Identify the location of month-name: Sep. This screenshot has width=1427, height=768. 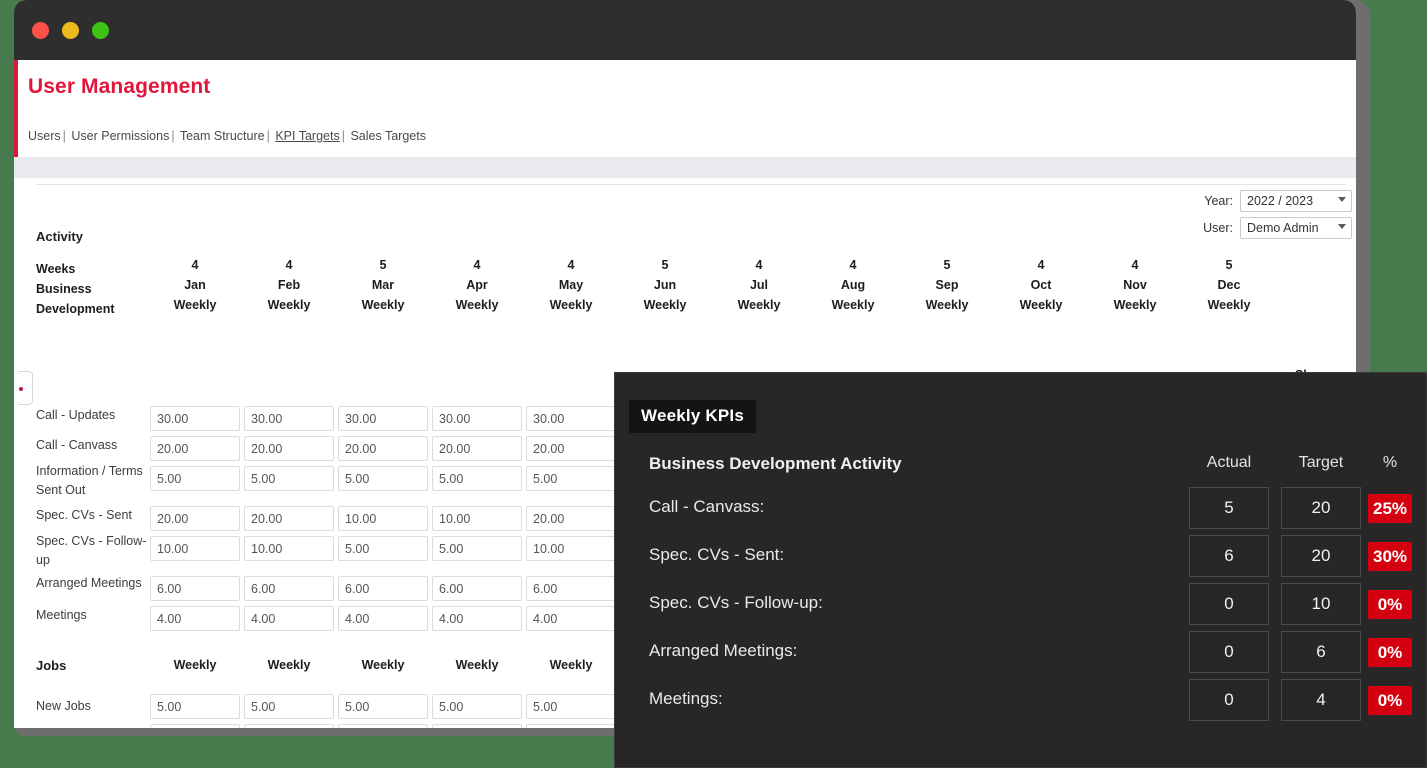
(947, 285).